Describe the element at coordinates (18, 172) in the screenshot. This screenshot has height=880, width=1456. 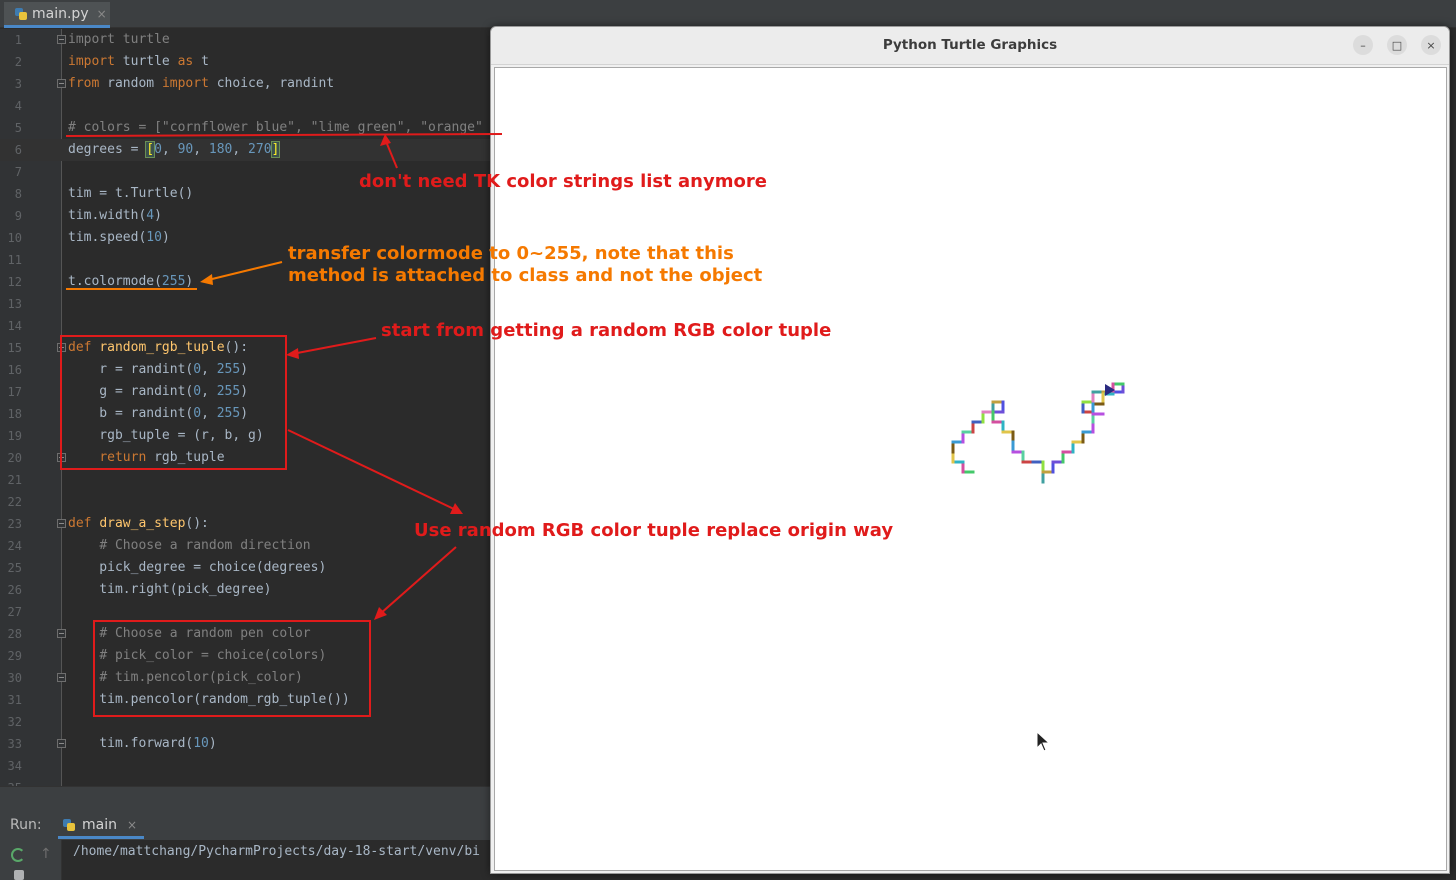
I see `line-number: 7` at that location.